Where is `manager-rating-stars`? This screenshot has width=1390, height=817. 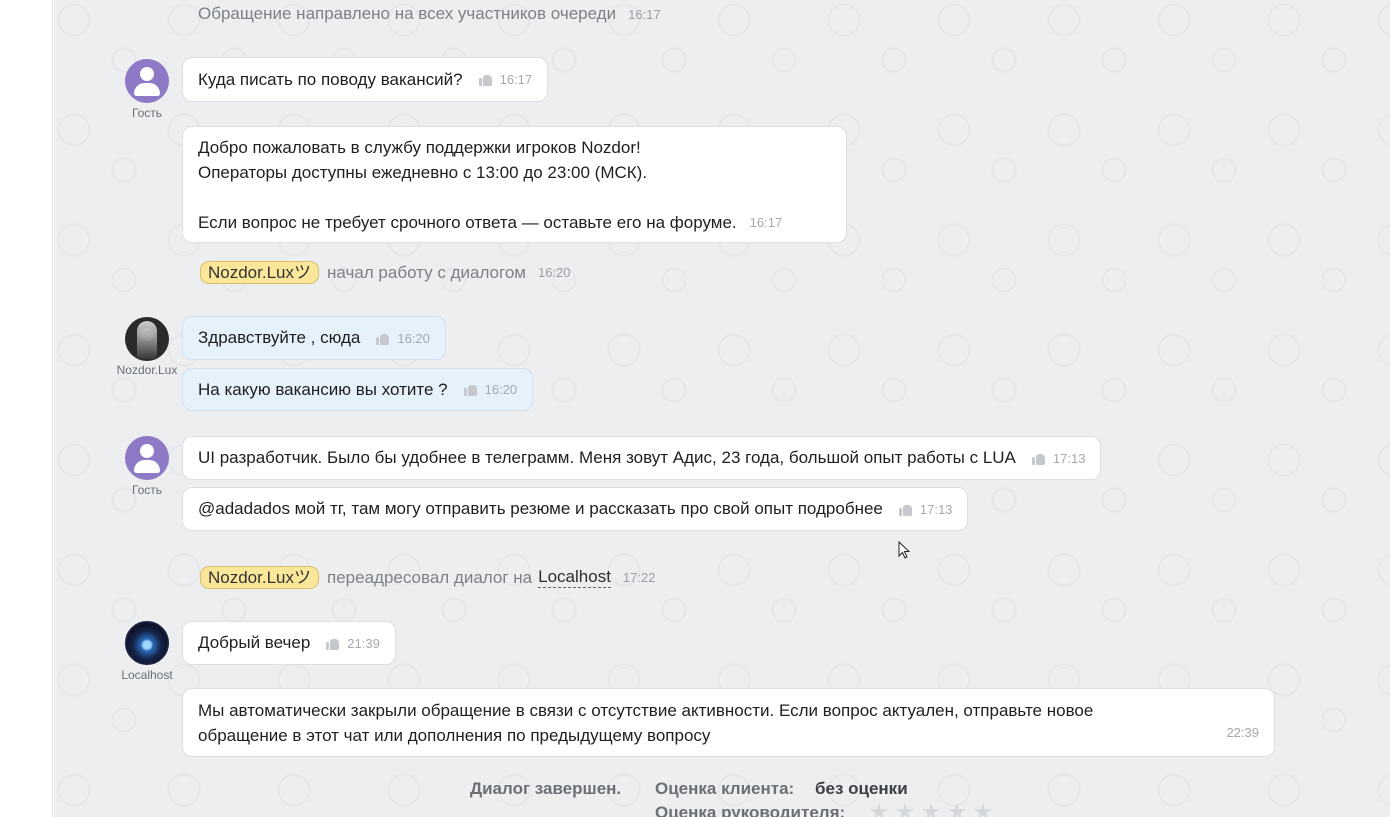
manager-rating-stars is located at coordinates (931, 810).